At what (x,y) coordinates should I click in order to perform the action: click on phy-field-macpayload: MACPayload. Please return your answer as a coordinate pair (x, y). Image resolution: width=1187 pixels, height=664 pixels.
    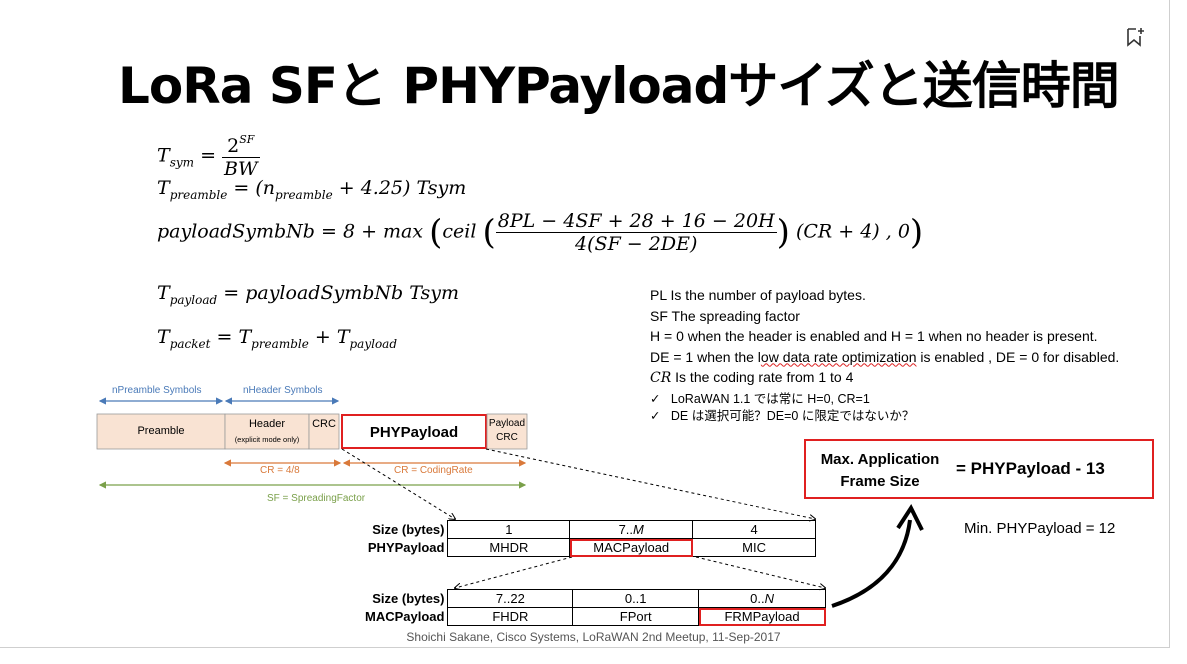
    Looking at the image, I should click on (631, 547).